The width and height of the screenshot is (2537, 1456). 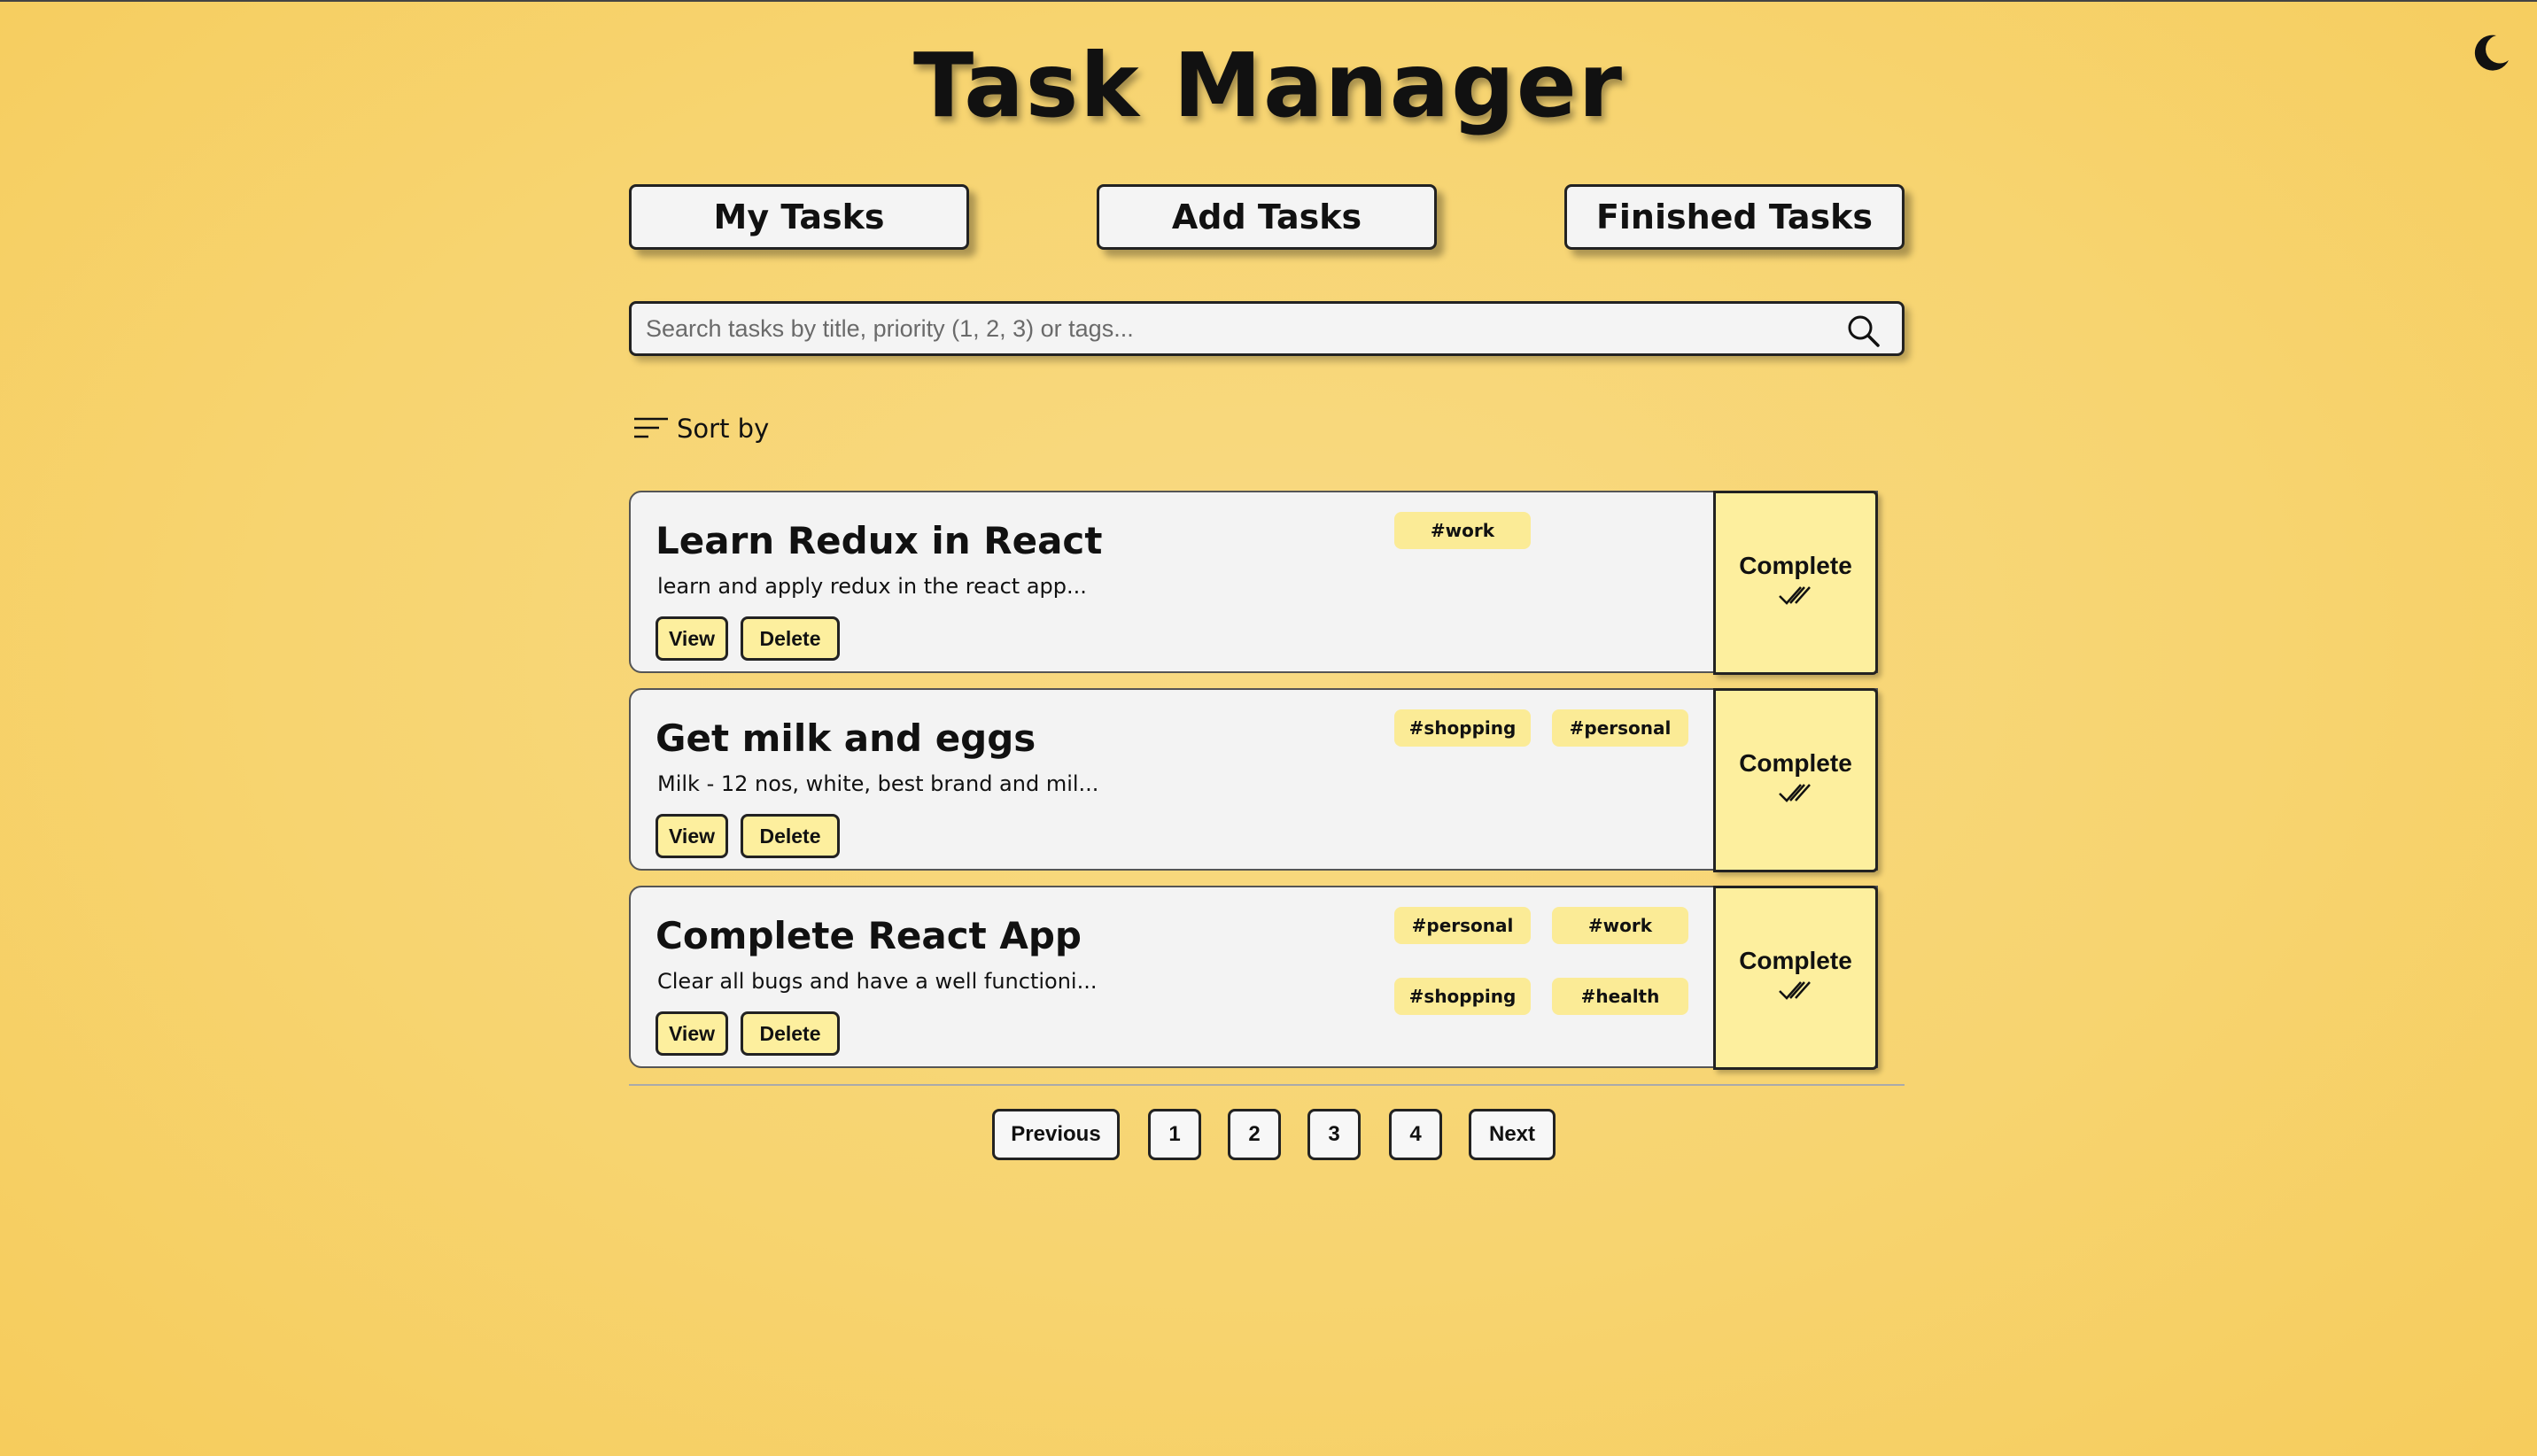 I want to click on add-tasks-button: Add Tasks, so click(x=1267, y=217).